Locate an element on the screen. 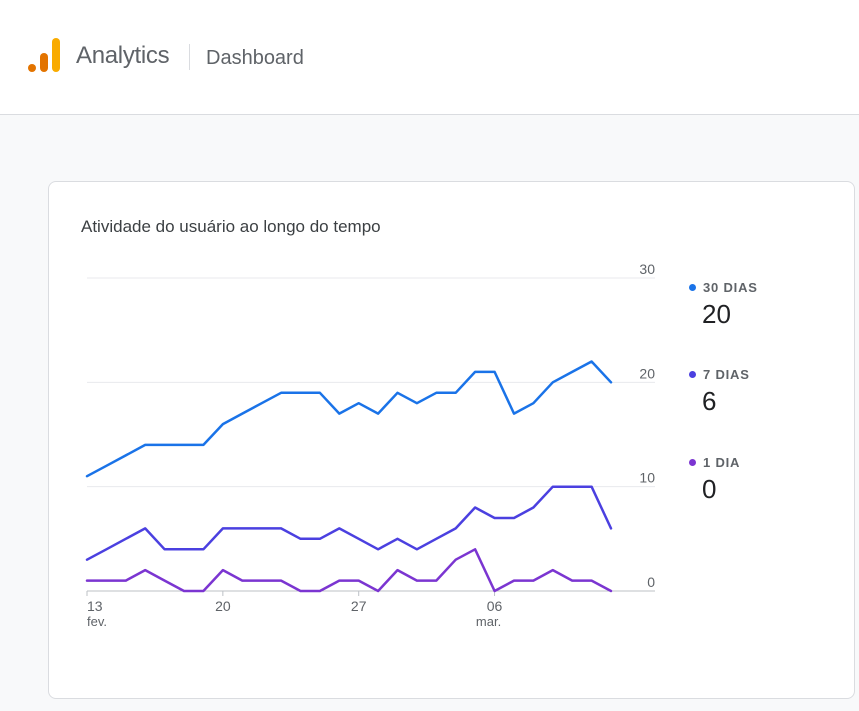 The width and height of the screenshot is (859, 711). x-tick-label-20: 20 is located at coordinates (223, 606).